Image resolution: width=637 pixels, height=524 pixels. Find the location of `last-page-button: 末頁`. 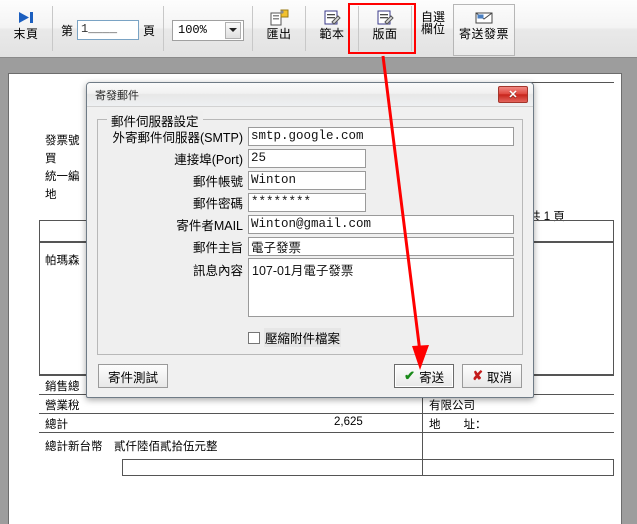

last-page-button: 末頁 is located at coordinates (26, 30).